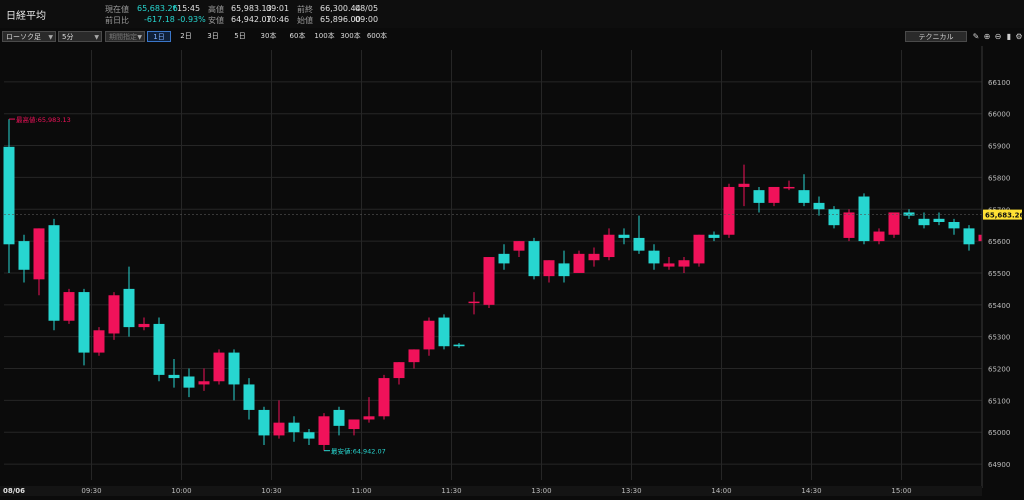 The width and height of the screenshot is (1024, 500). What do you see at coordinates (999, 306) in the screenshot?
I see `y-tick-label: 65400` at bounding box center [999, 306].